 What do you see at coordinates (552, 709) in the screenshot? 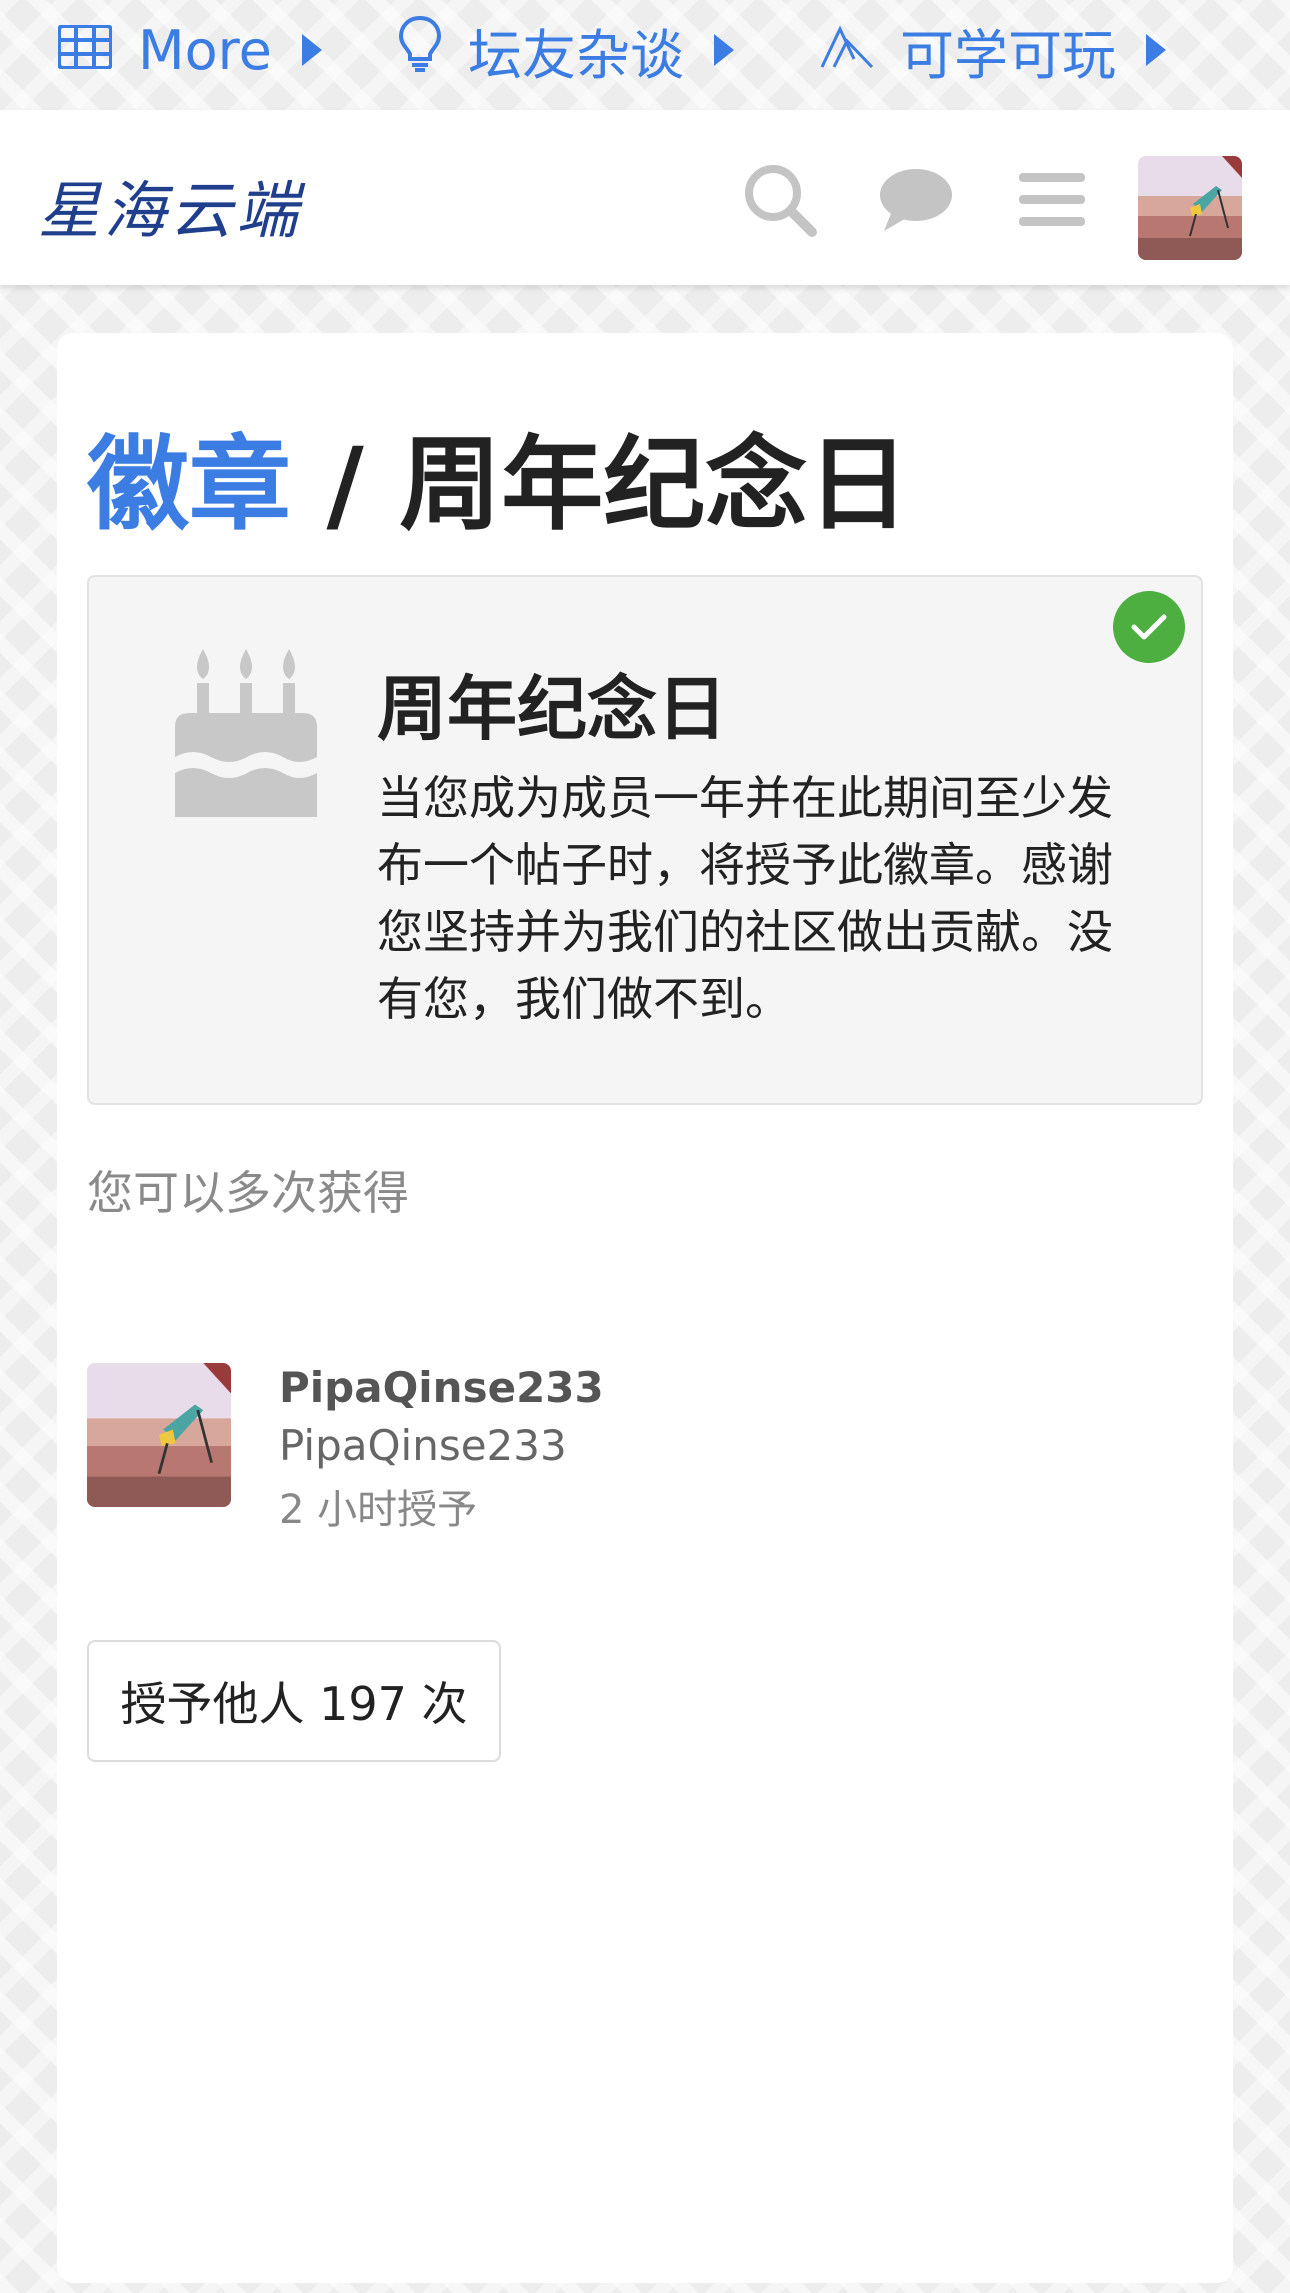
I see `badge-name: 周年纪念日` at bounding box center [552, 709].